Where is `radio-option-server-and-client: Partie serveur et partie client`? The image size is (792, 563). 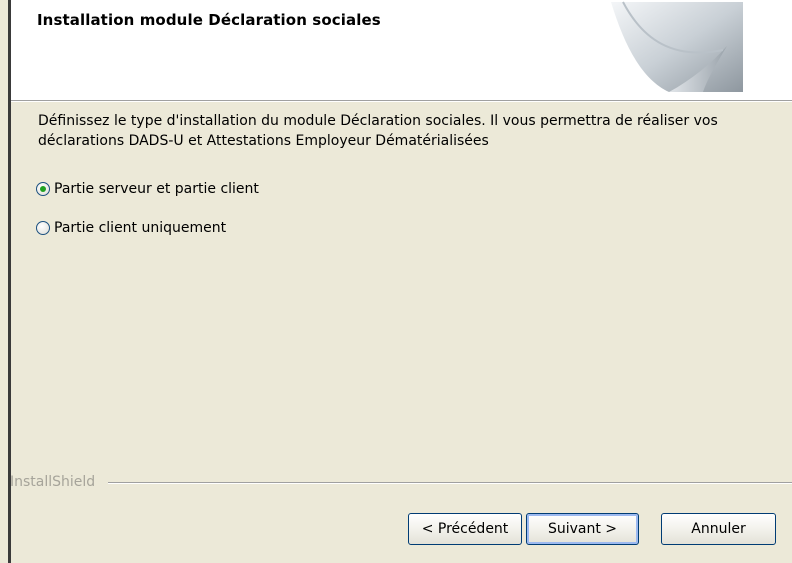
radio-option-server-and-client: Partie serveur et partie client is located at coordinates (147, 189).